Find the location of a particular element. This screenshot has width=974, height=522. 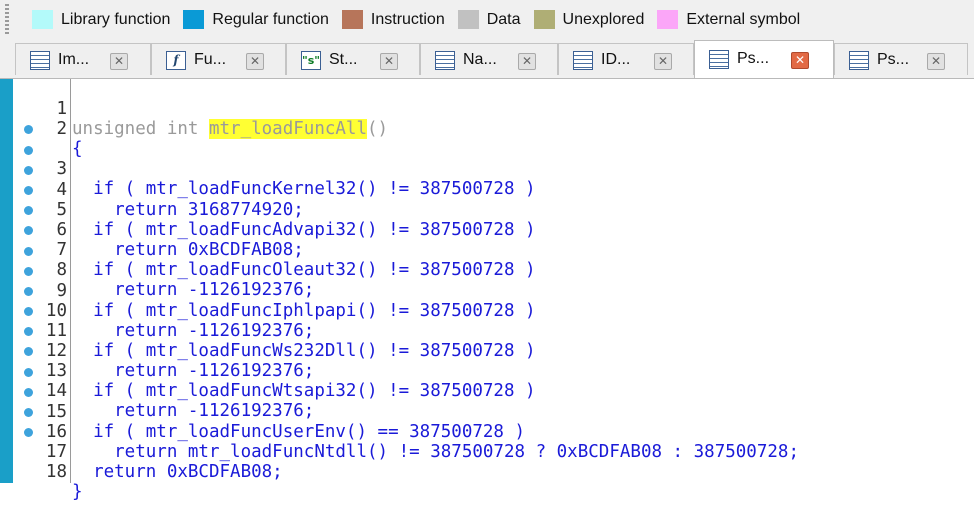

tab-ida-view: ID... ✕ is located at coordinates (626, 59).